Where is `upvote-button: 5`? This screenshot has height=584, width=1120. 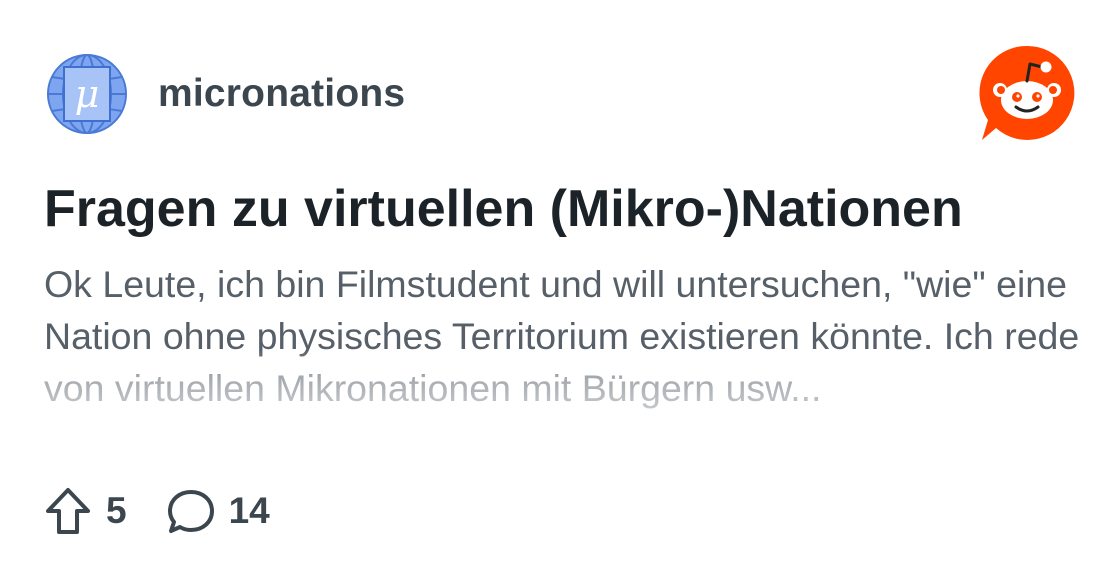
upvote-button: 5 is located at coordinates (85, 511).